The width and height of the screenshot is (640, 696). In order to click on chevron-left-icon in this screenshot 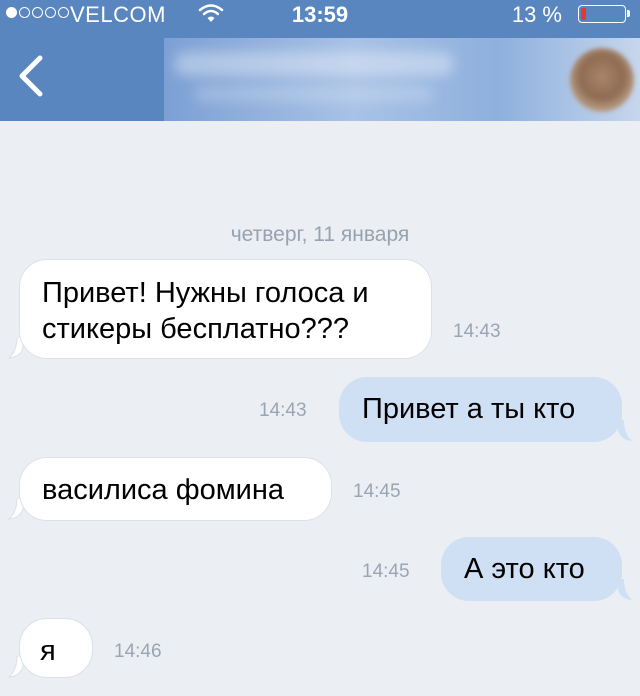, I will do `click(31, 76)`.